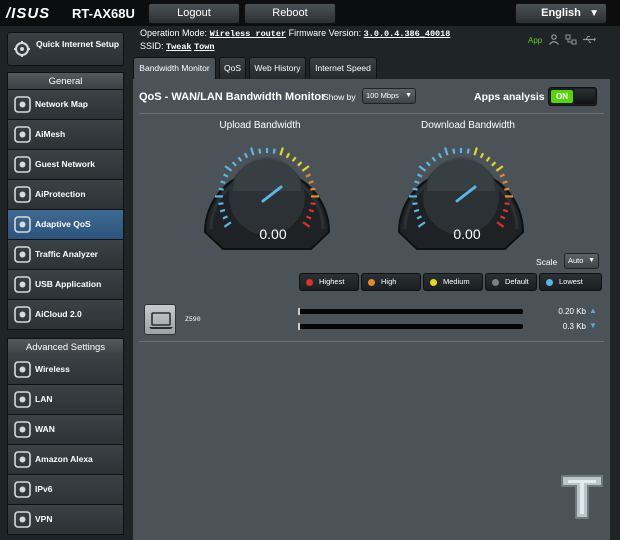 The image size is (620, 540). I want to click on sidebar-item-label: LAN, so click(44, 399).